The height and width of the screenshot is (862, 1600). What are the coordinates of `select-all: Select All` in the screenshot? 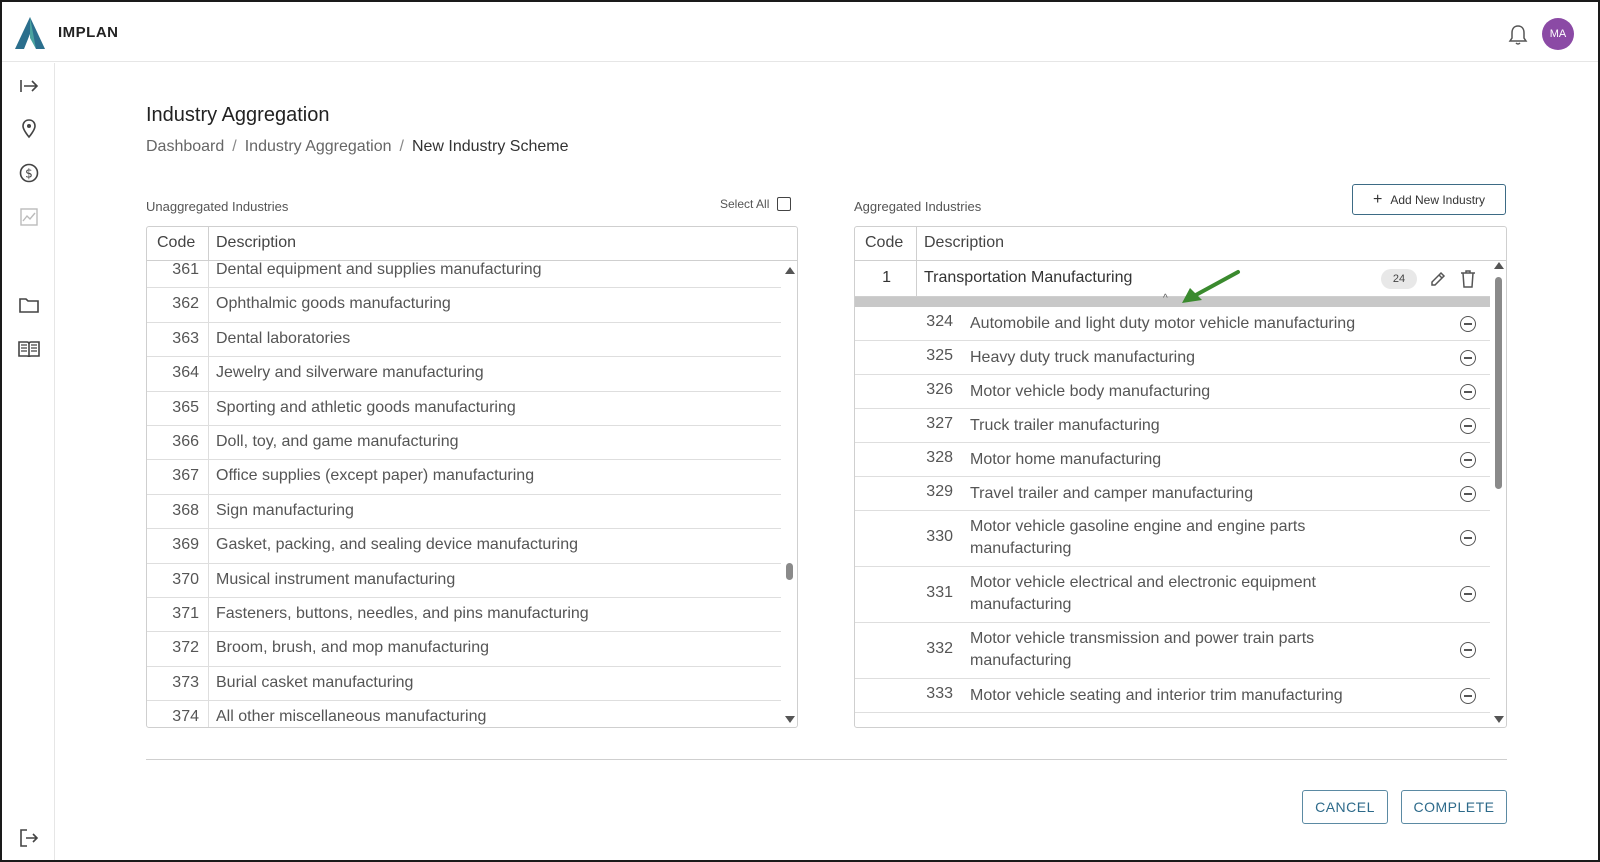 It's located at (756, 204).